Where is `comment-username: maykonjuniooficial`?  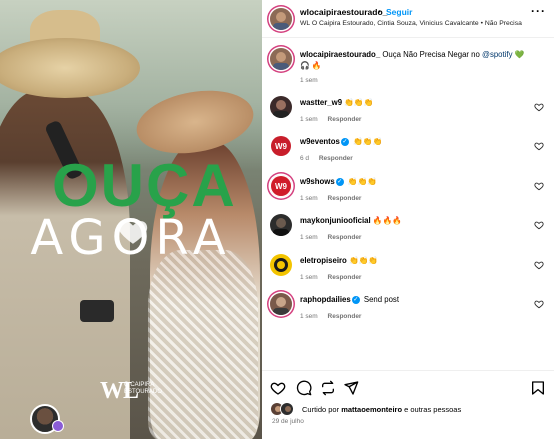 comment-username: maykonjuniooficial is located at coordinates (335, 220).